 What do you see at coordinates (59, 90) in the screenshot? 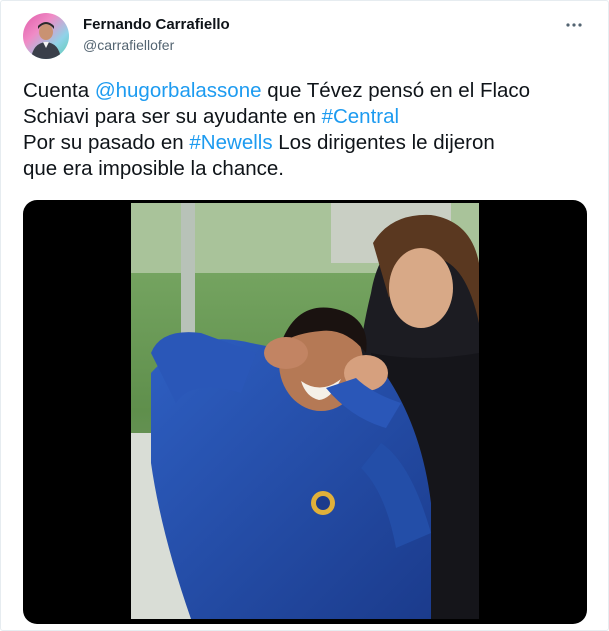
I see `tweet-text-segment: Cuenta` at bounding box center [59, 90].